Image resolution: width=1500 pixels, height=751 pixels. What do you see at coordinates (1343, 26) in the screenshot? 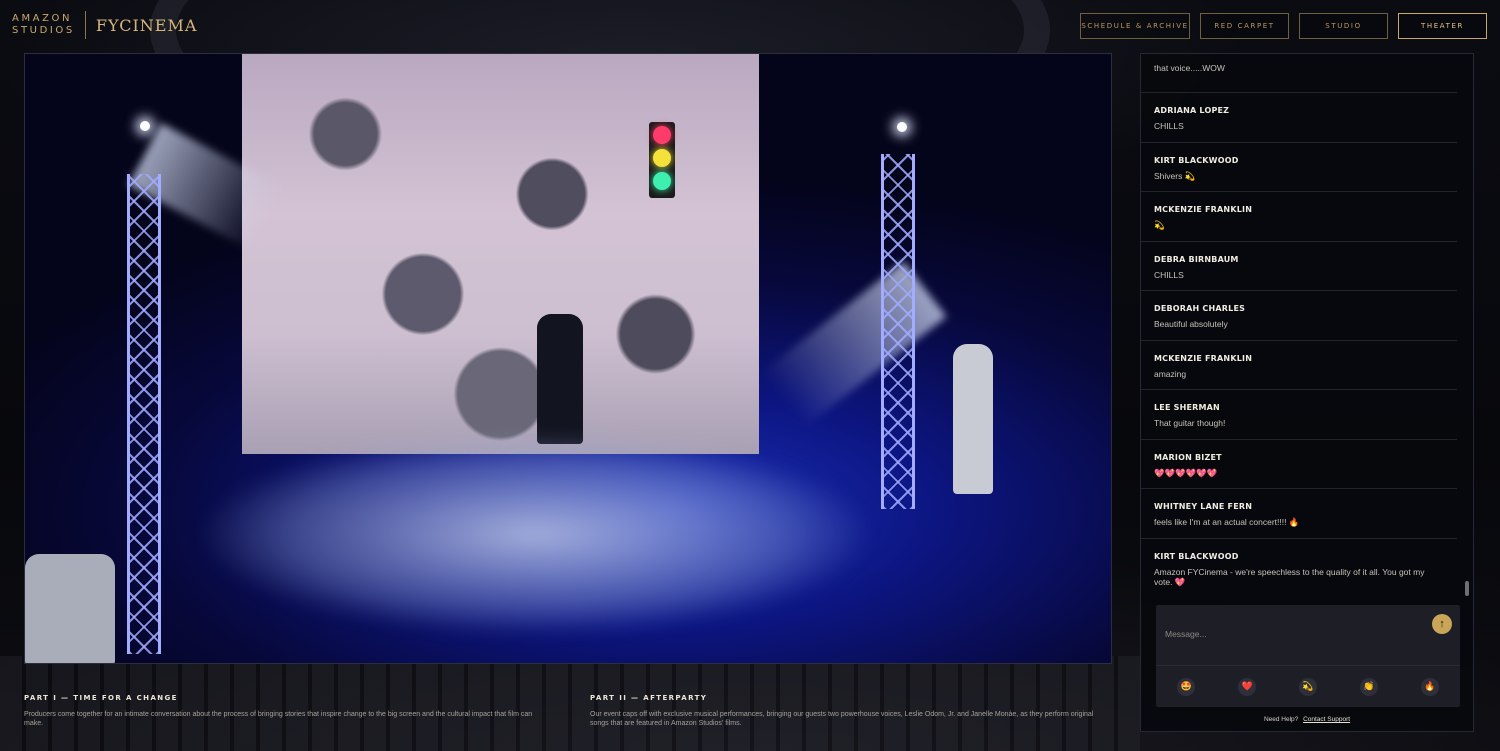
I see `nav-studio: STUDIO` at bounding box center [1343, 26].